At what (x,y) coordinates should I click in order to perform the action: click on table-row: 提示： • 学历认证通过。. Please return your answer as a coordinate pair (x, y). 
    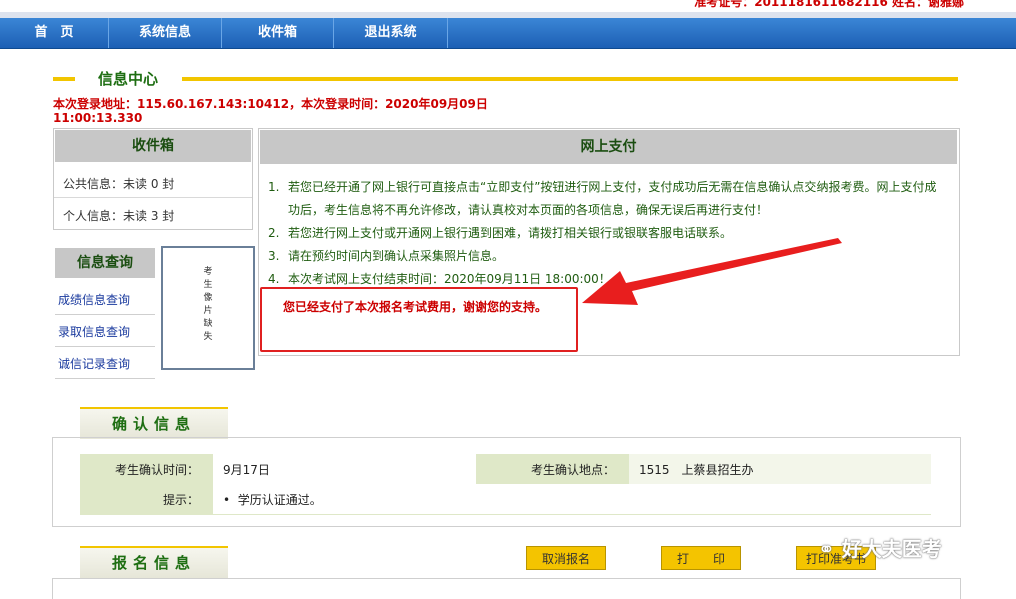
    Looking at the image, I should click on (505, 499).